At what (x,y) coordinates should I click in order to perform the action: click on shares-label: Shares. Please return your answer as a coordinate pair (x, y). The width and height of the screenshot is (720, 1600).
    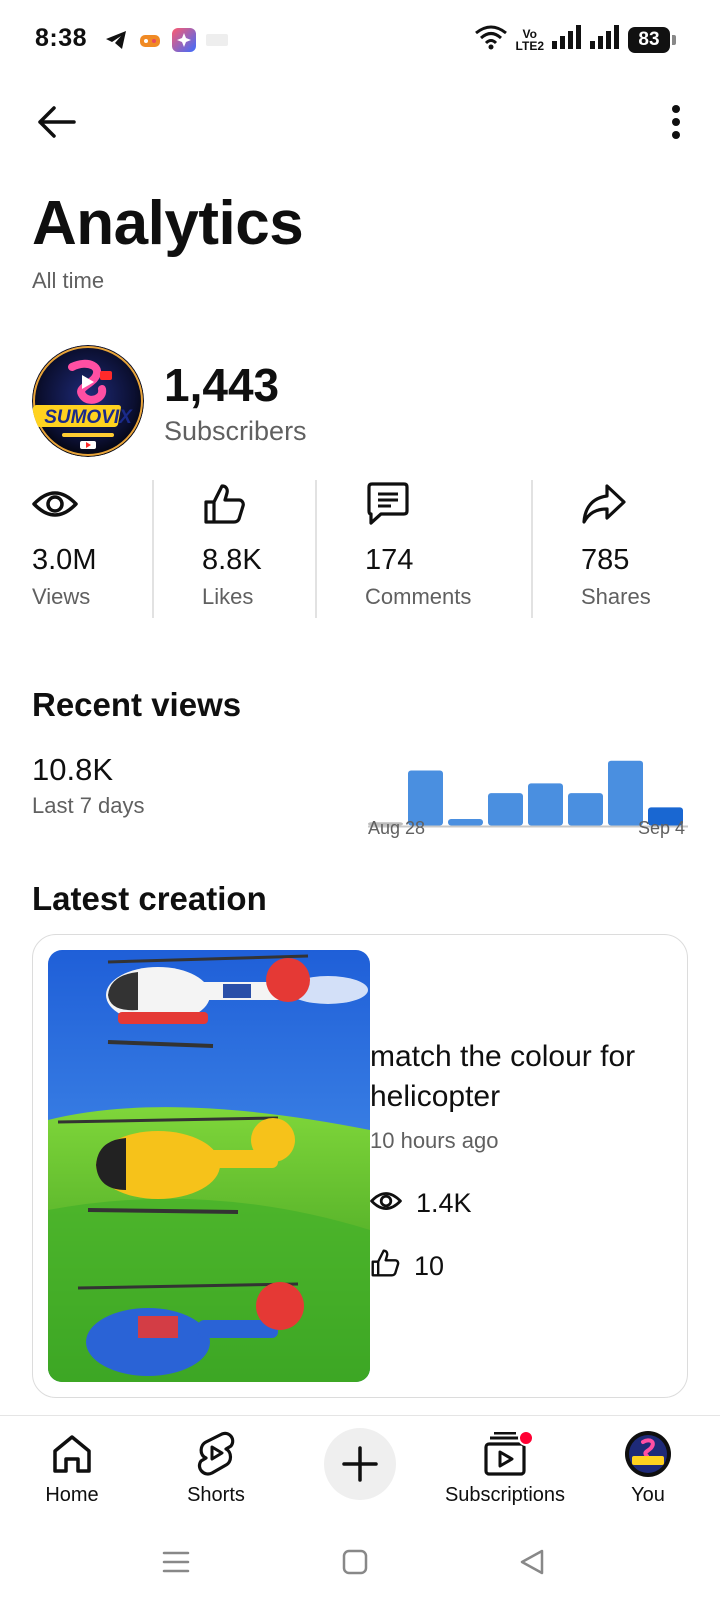
    Looking at the image, I should click on (616, 596).